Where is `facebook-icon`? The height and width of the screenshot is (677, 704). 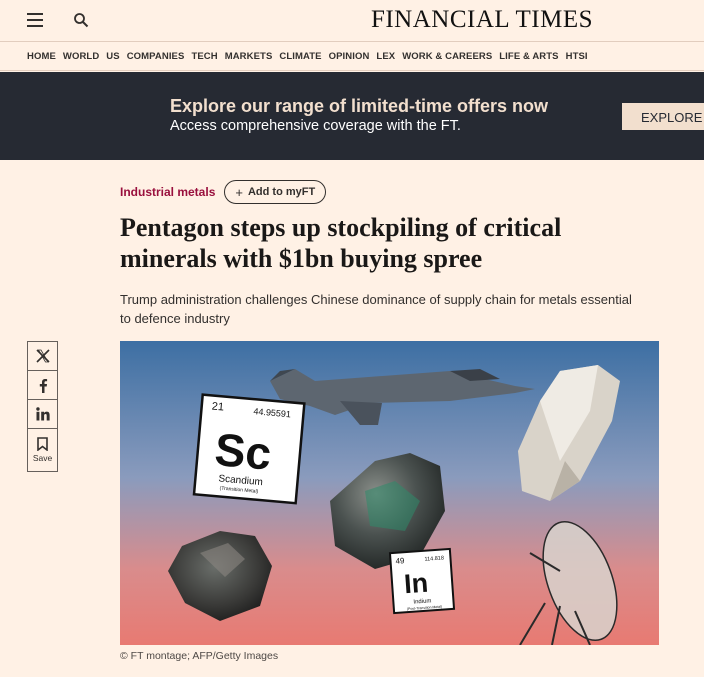
facebook-icon is located at coordinates (43, 385).